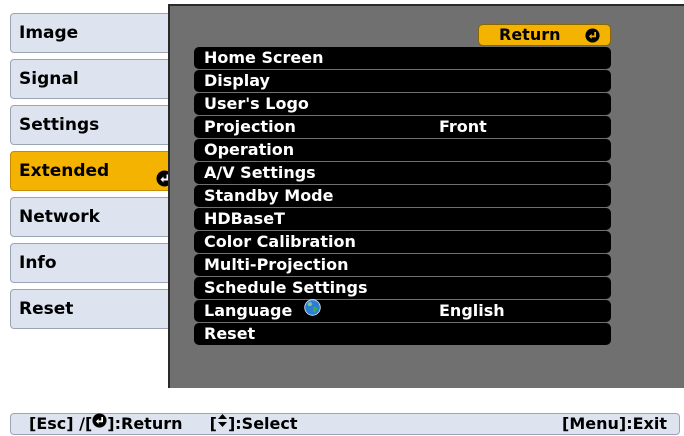 This screenshot has height=436, width=684. I want to click on tab-info: Info, so click(95, 263).